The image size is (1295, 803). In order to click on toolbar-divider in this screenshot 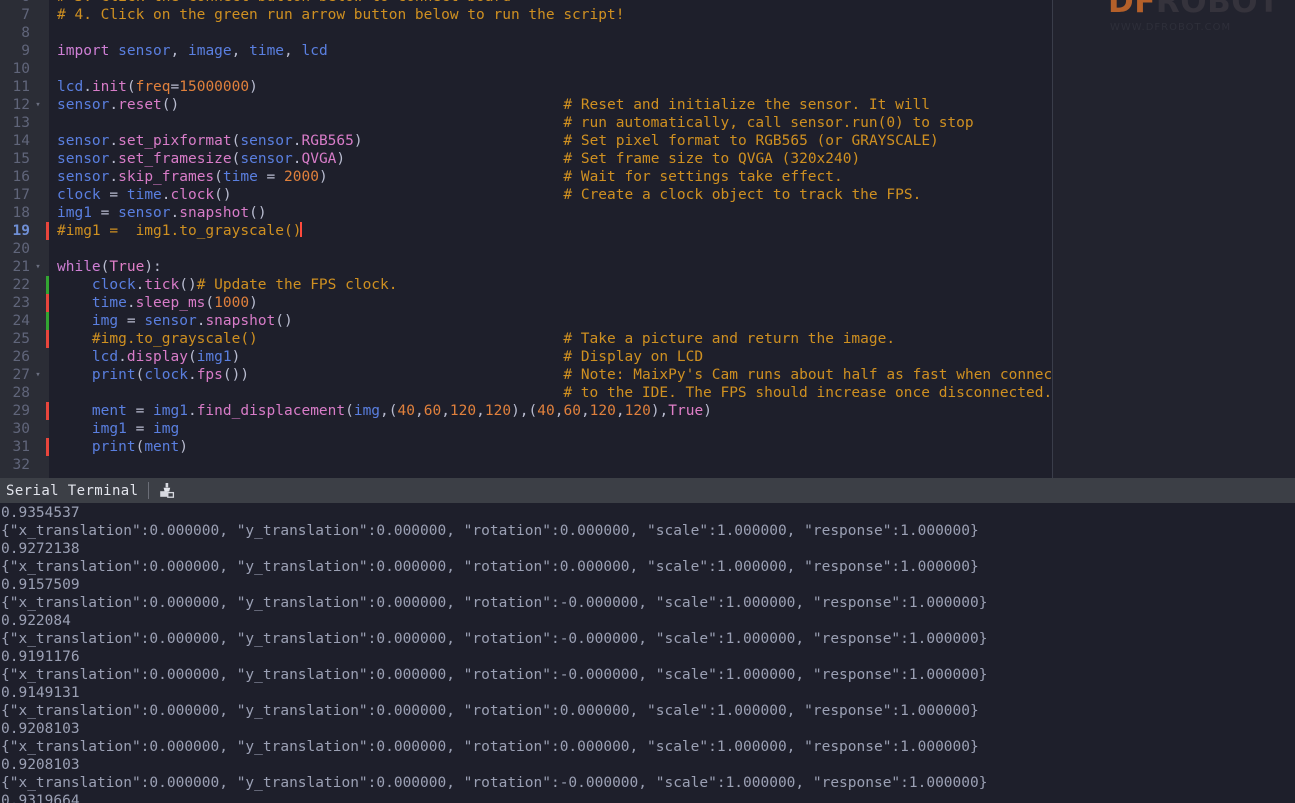, I will do `click(149, 490)`.